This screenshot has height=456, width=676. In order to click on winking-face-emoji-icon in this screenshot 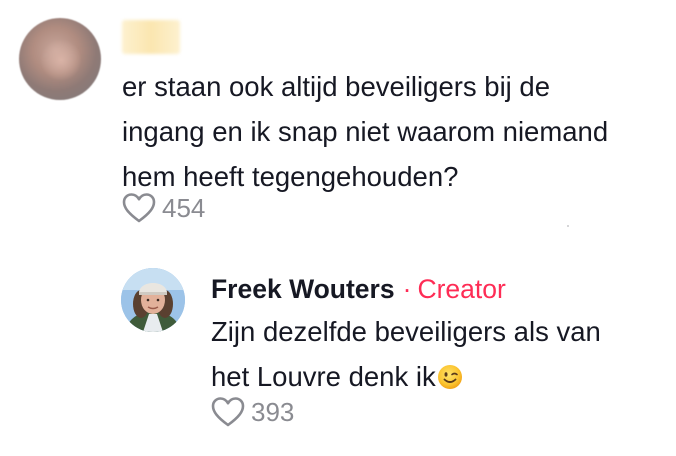, I will do `click(450, 380)`.